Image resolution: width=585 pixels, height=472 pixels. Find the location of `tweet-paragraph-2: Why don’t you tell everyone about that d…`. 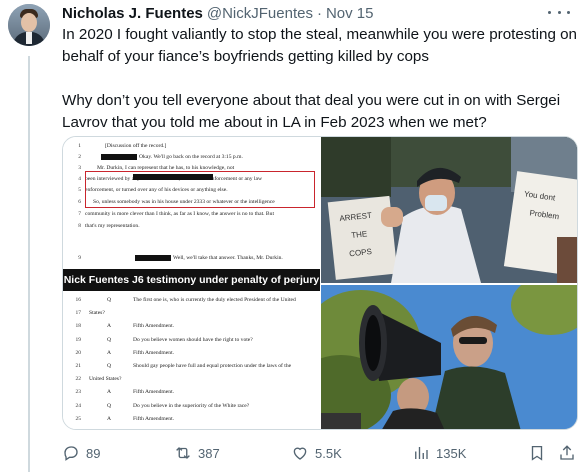

tweet-paragraph-2: Why don’t you tell everyone about that d… is located at coordinates (311, 111).